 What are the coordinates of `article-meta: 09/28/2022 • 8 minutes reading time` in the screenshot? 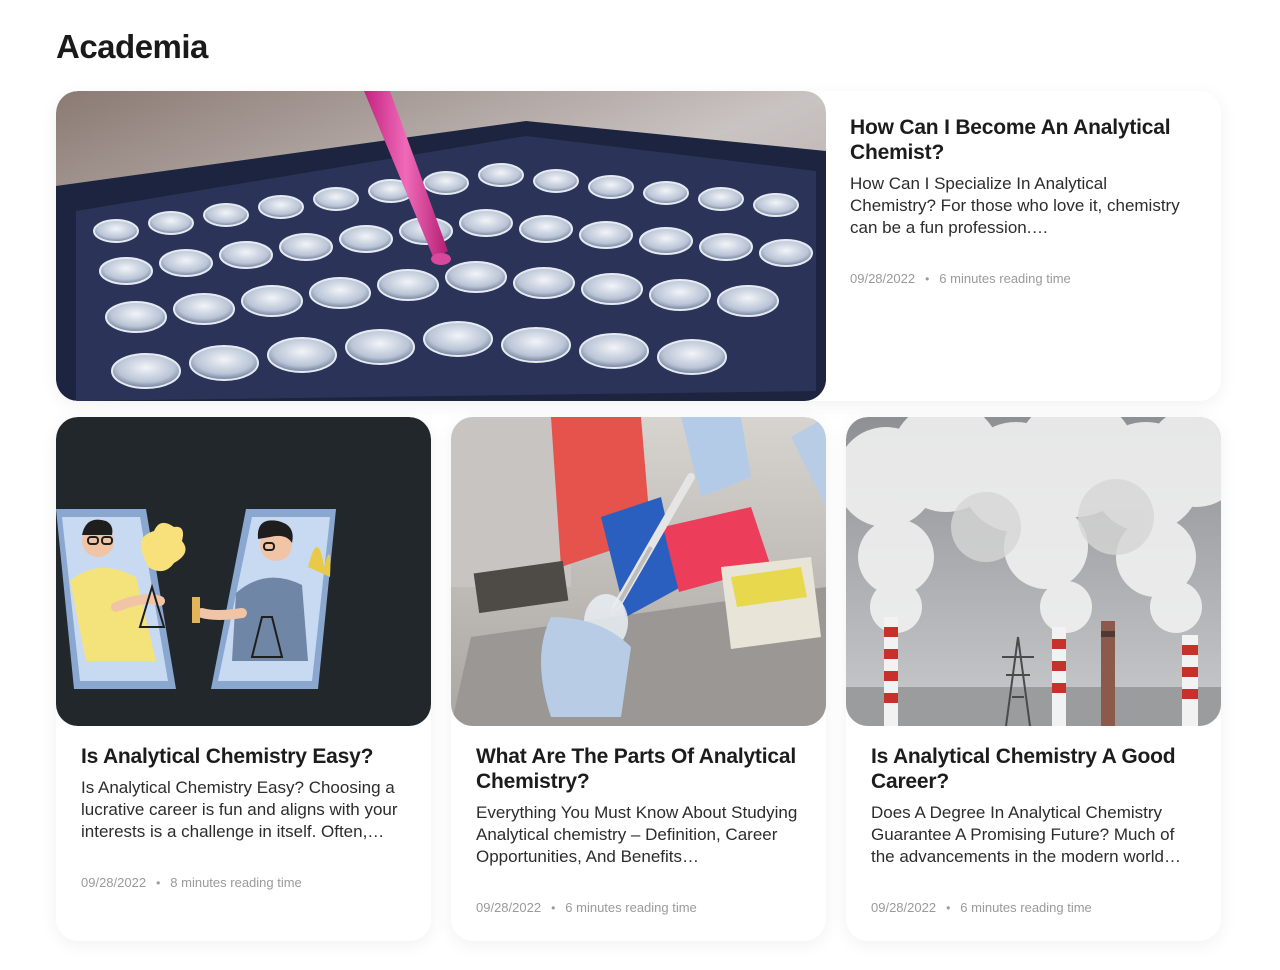 It's located at (246, 882).